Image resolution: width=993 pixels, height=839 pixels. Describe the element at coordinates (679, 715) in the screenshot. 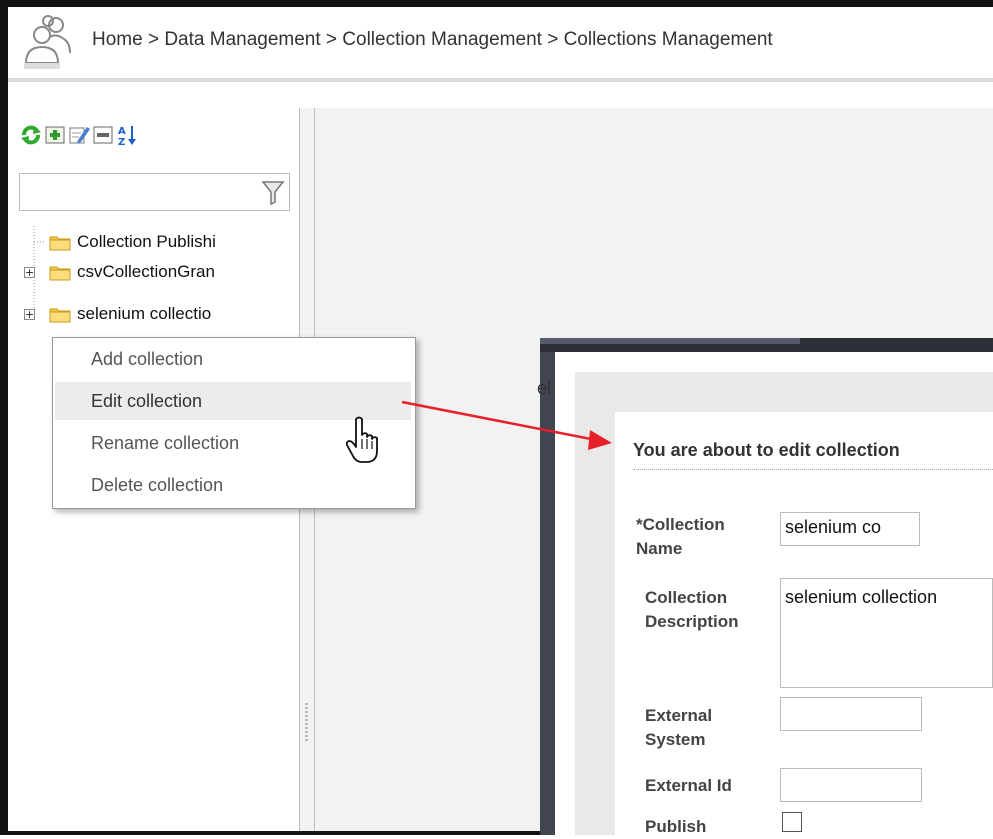

I see `label-line: External` at that location.